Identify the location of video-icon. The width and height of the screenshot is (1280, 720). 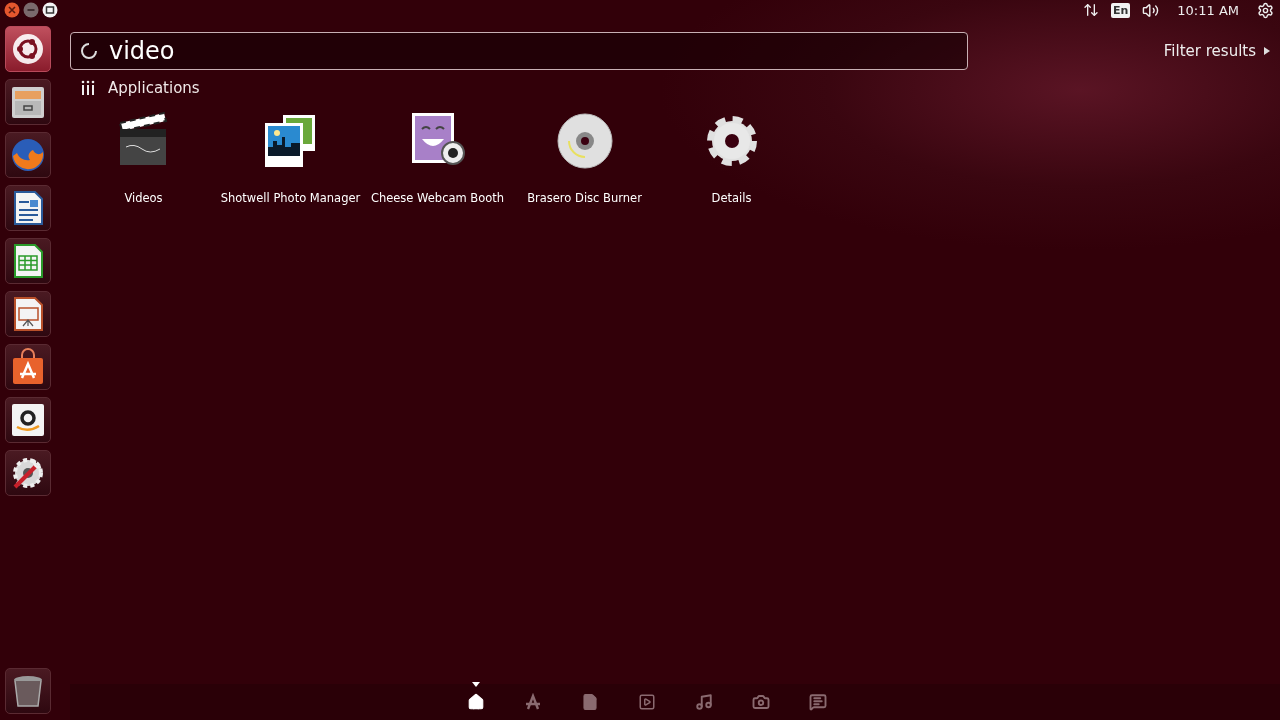
(647, 702).